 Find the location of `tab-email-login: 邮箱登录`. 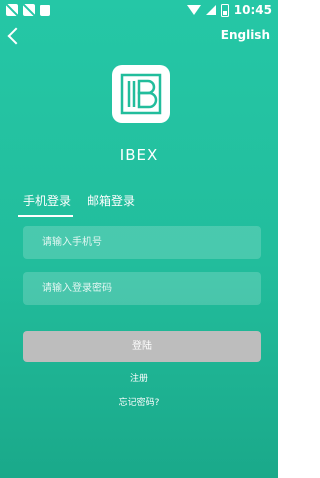

tab-email-login: 邮箱登录 is located at coordinates (111, 204).